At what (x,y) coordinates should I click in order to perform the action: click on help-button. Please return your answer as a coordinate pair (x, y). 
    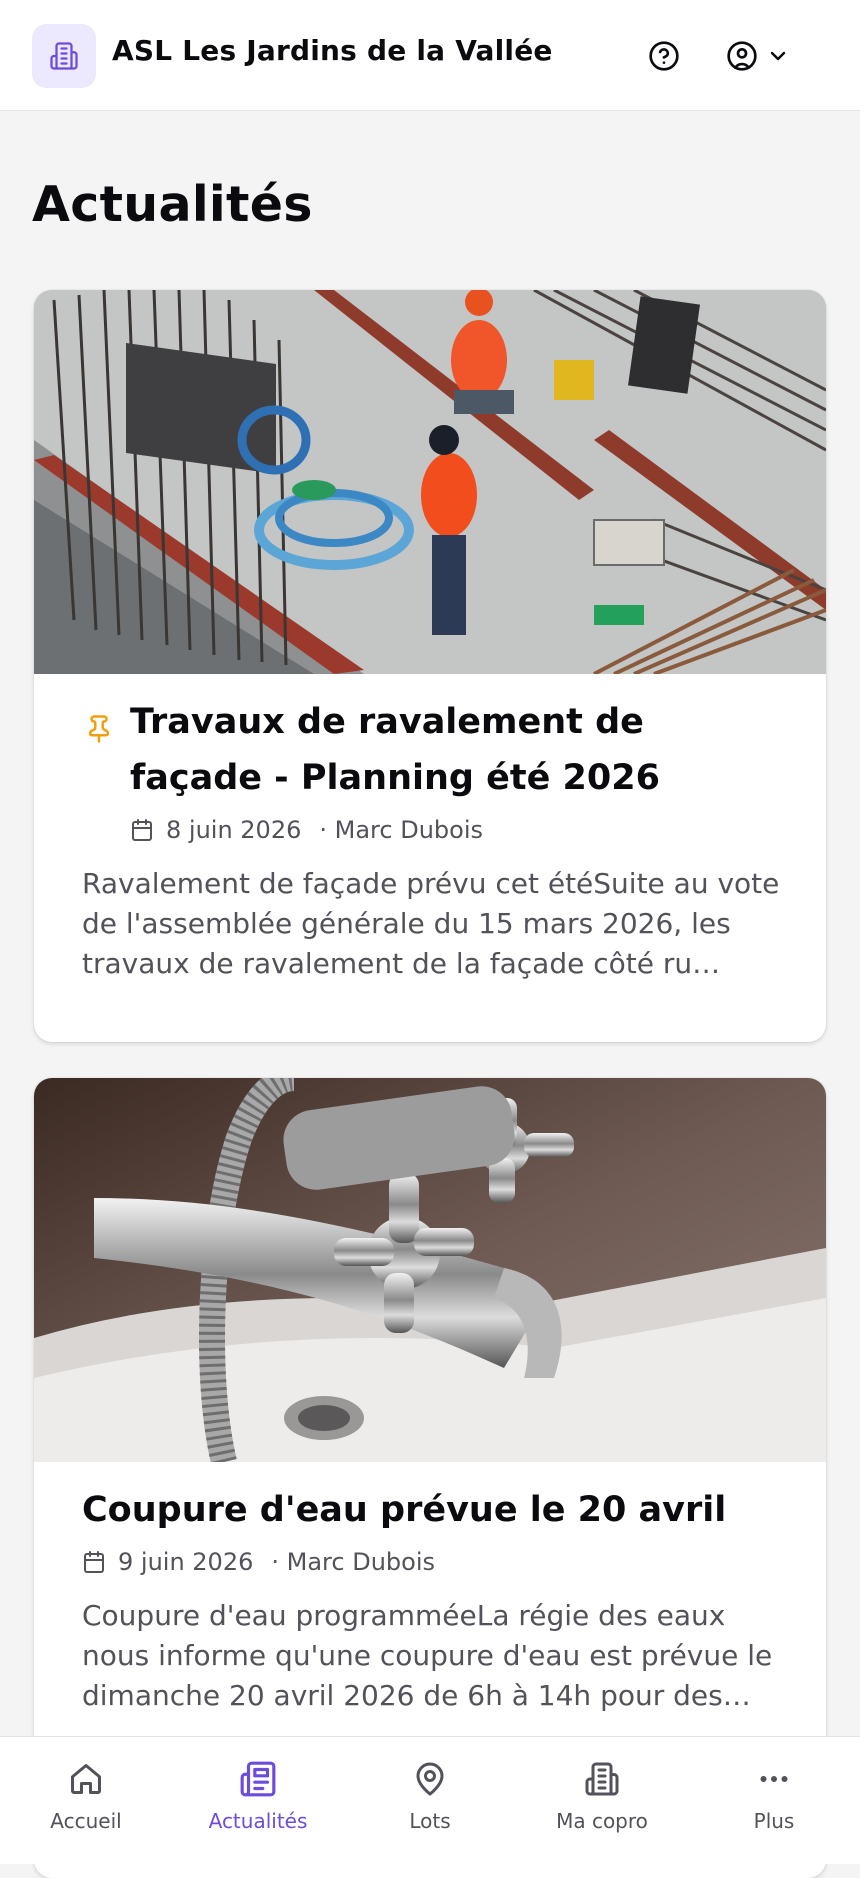
    Looking at the image, I should click on (664, 56).